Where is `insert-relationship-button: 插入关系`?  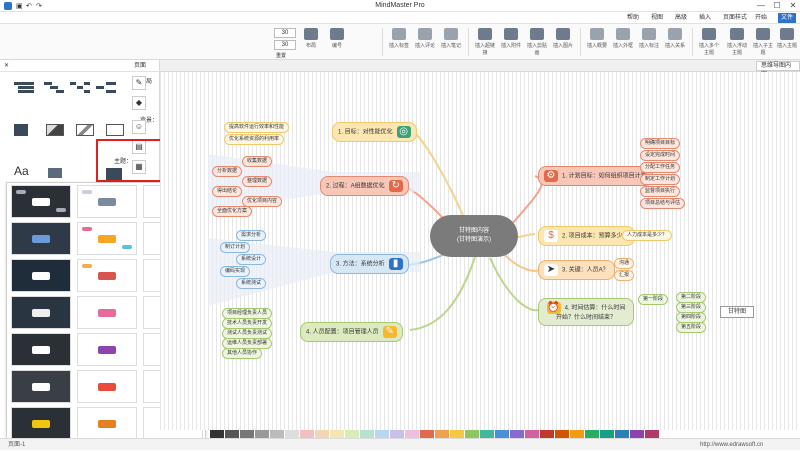
insert-relationship-button: 插入关系 is located at coordinates (675, 42).